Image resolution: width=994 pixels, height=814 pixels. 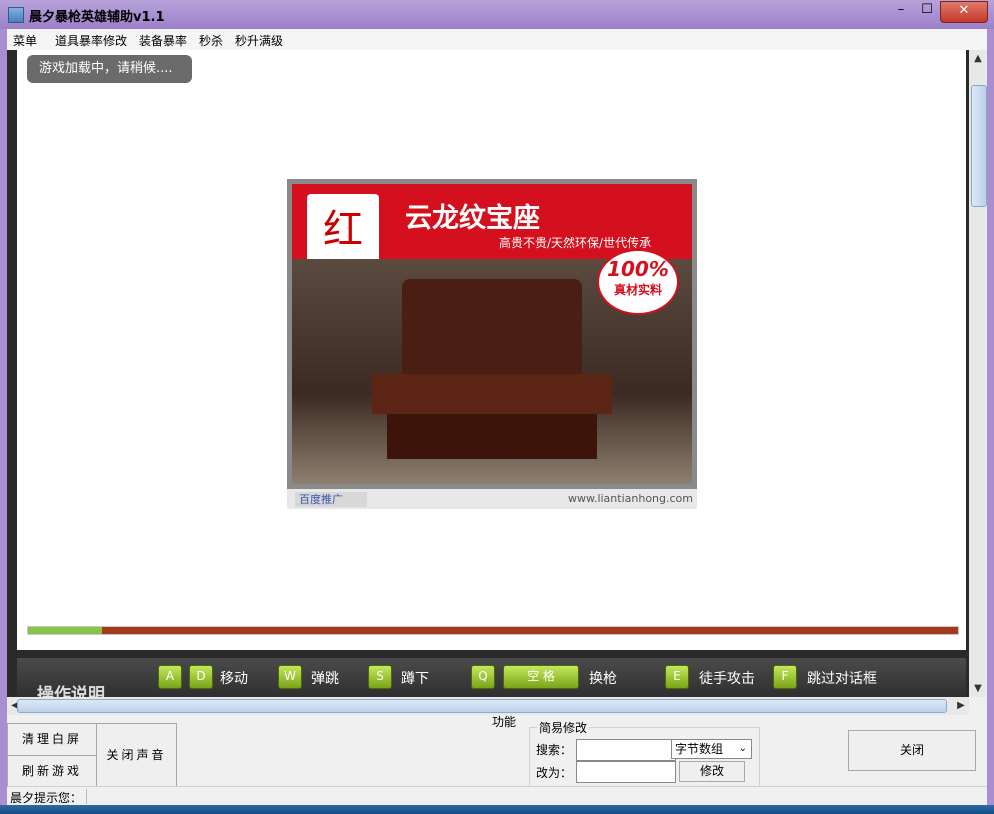 What do you see at coordinates (563, 727) in the screenshot?
I see `simple-modify-title: 简易修改` at bounding box center [563, 727].